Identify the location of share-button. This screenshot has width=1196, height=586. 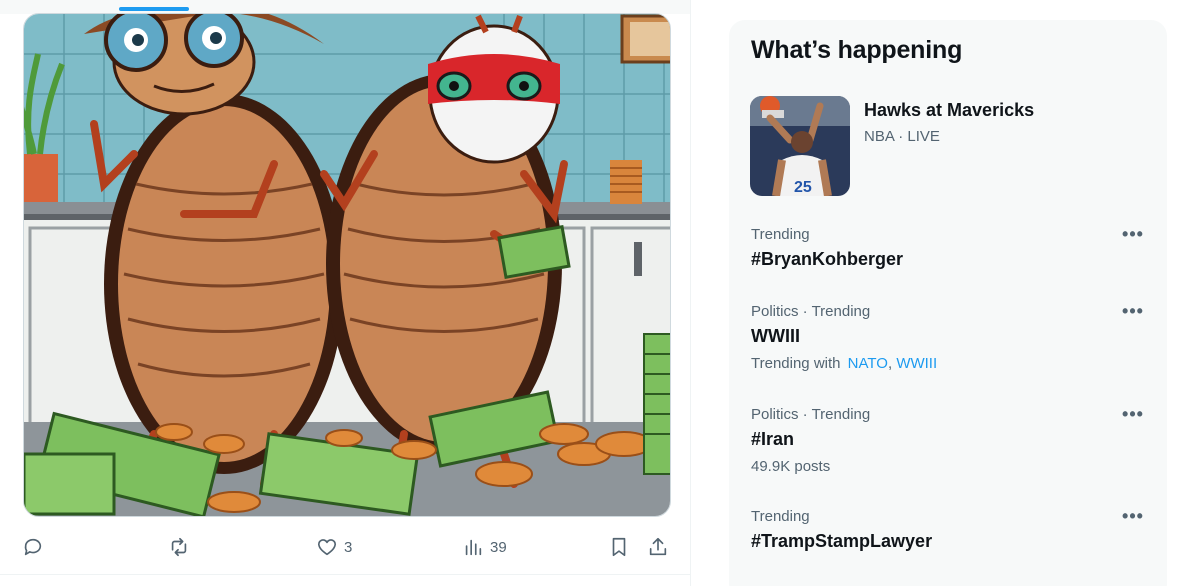
(658, 547).